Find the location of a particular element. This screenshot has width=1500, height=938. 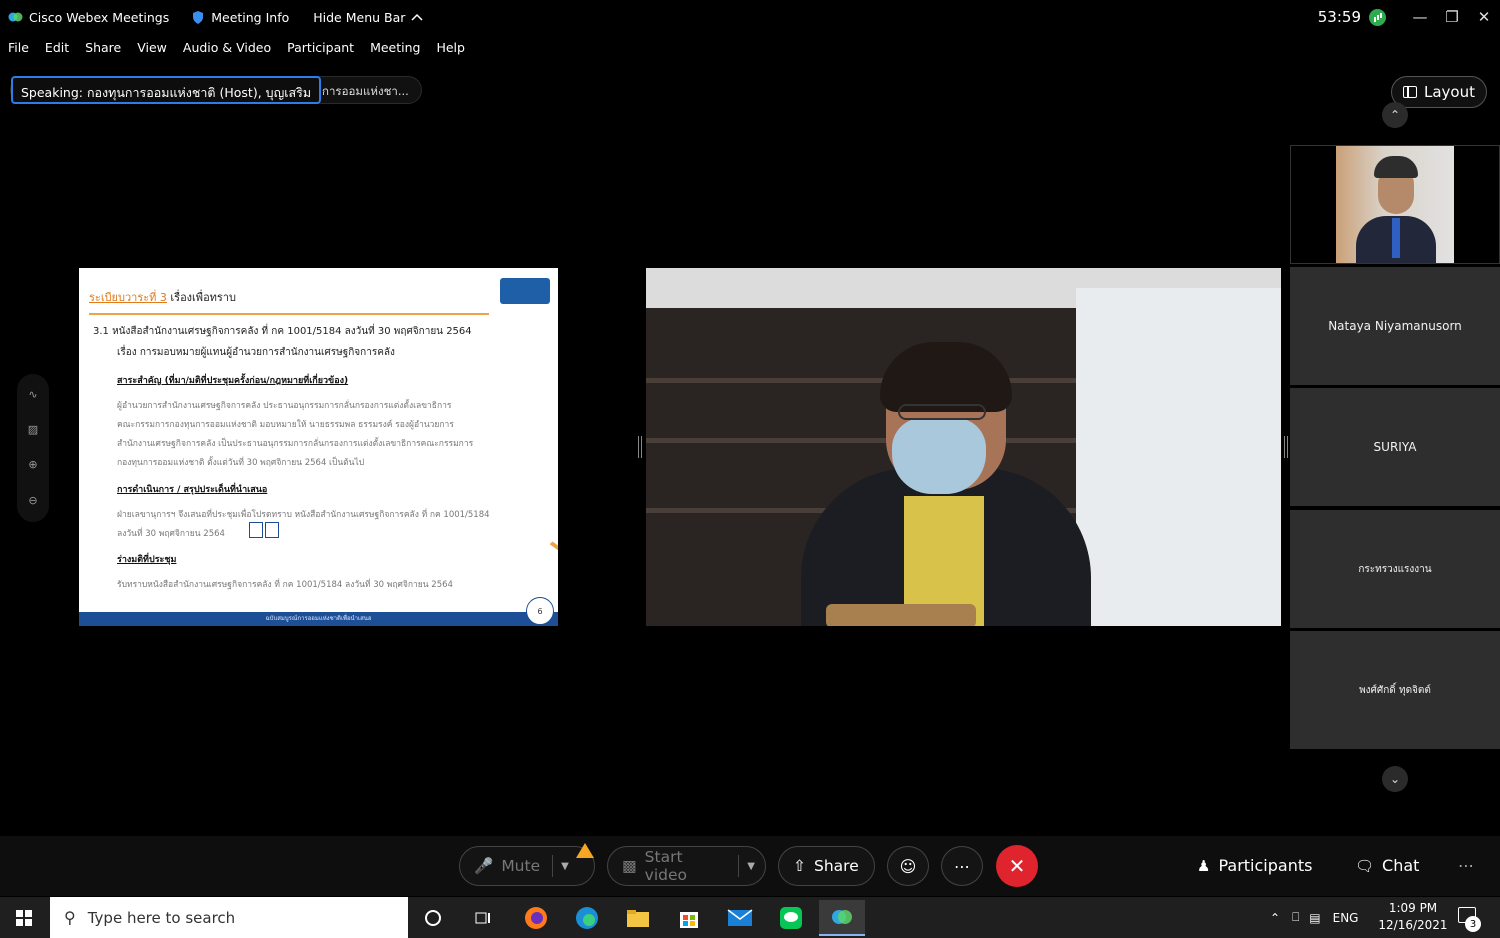

more-panels-button: ⋯ is located at coordinates (1466, 865).